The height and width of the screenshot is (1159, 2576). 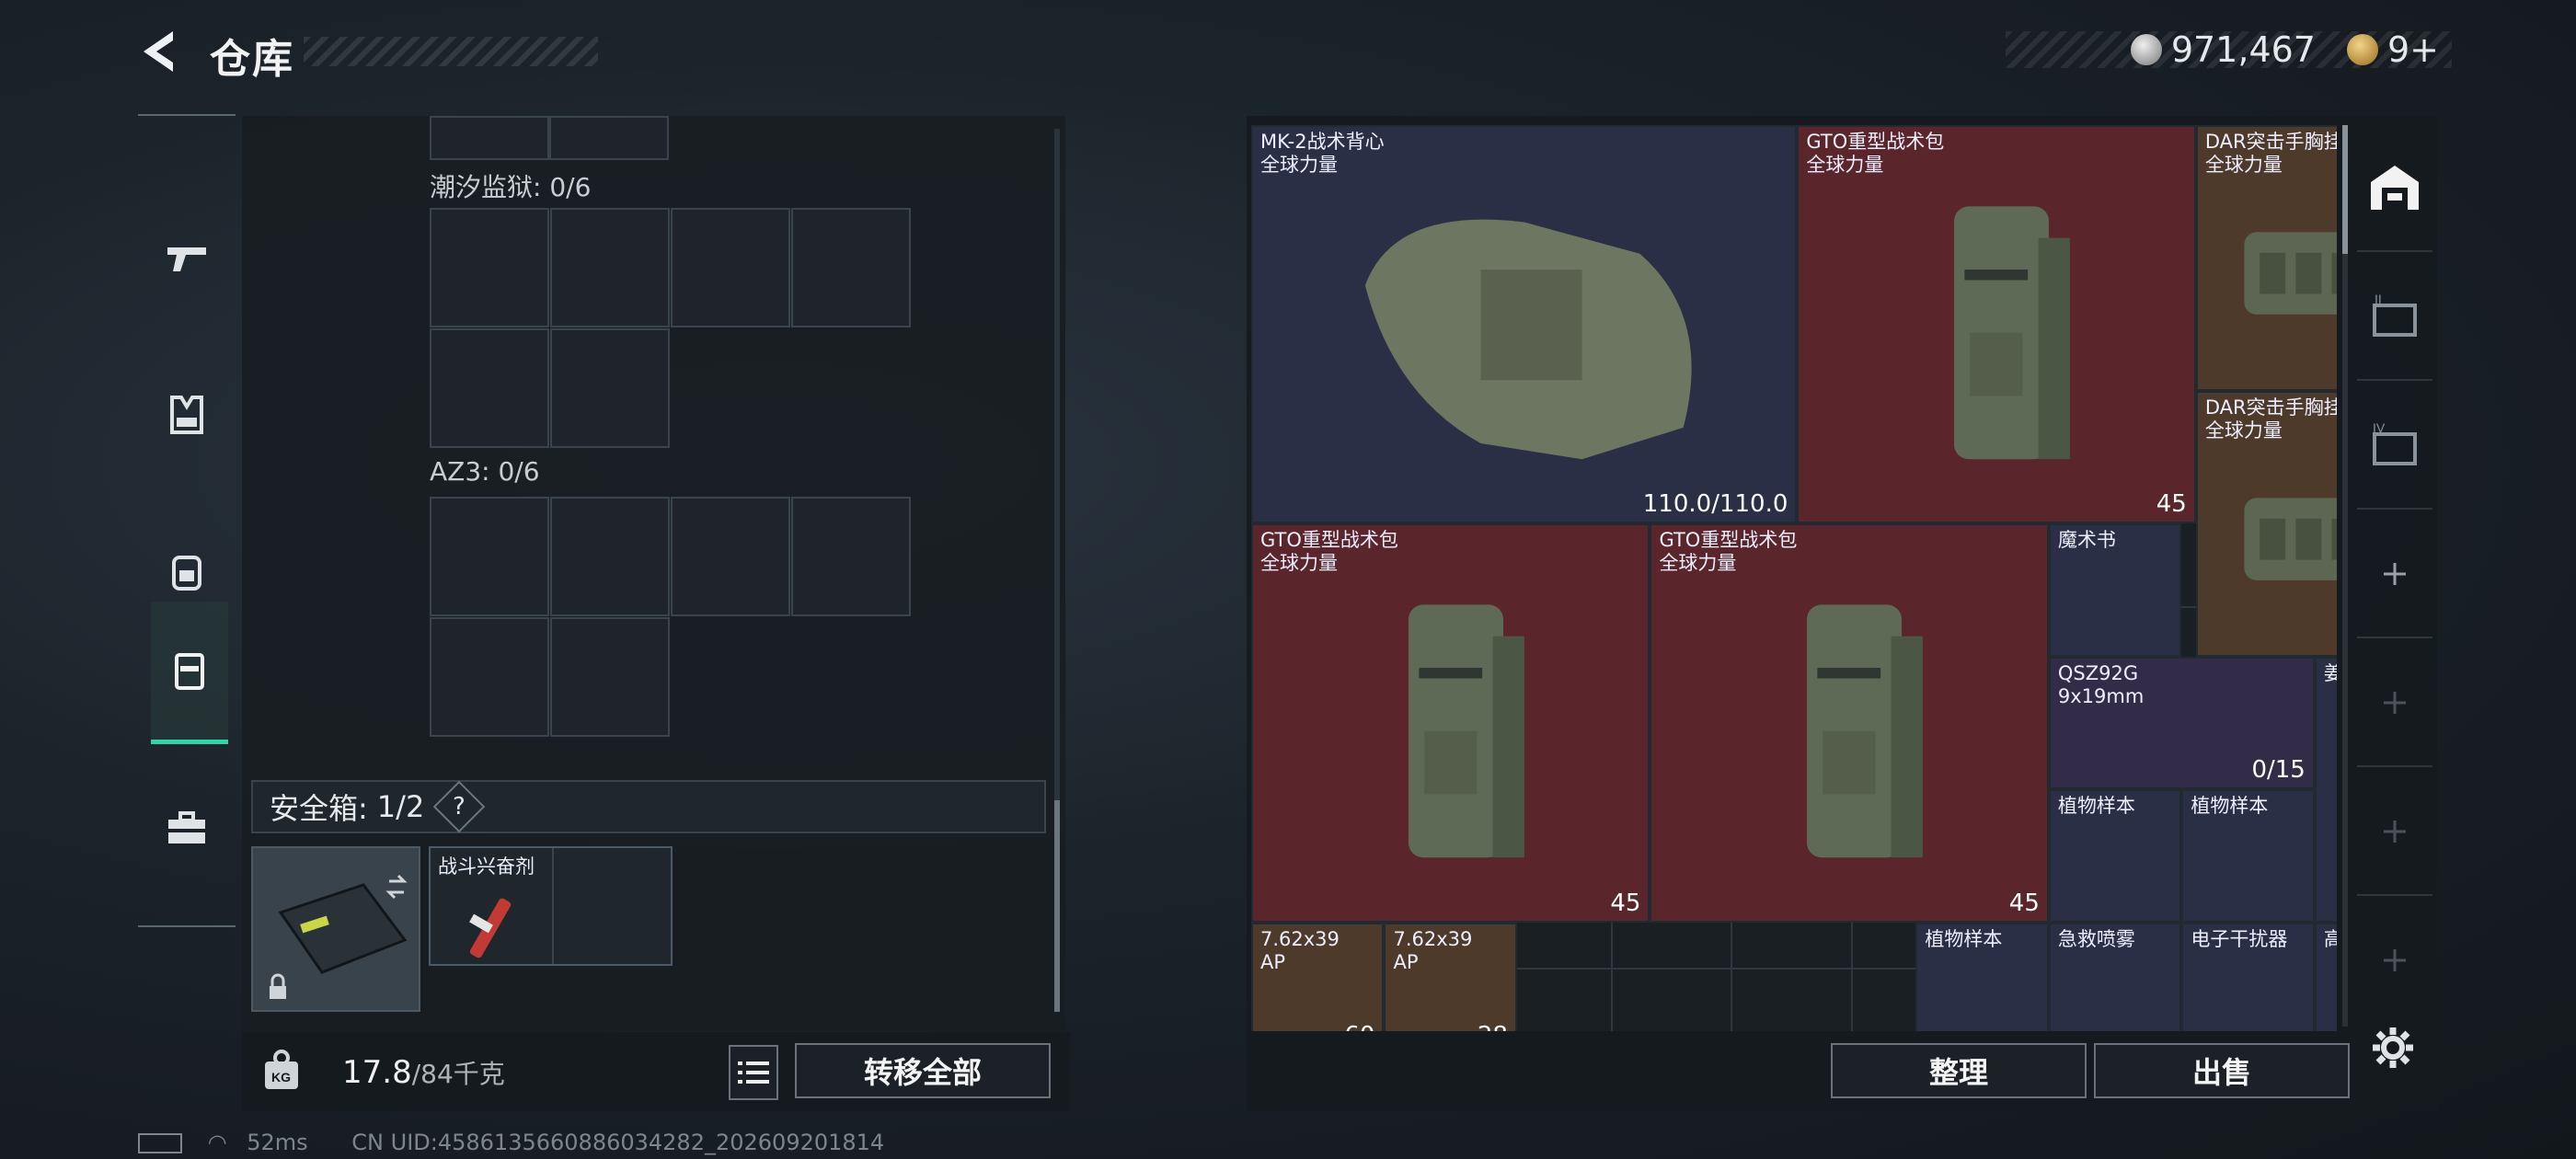 What do you see at coordinates (459, 806) in the screenshot?
I see `help-button: ?` at bounding box center [459, 806].